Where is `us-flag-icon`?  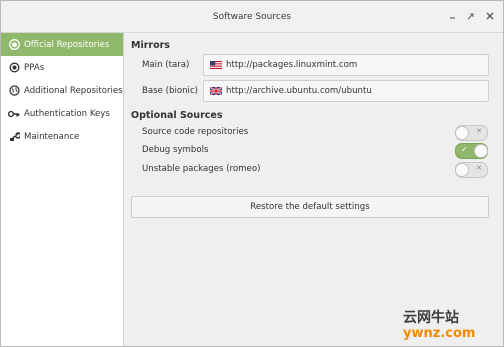 us-flag-icon is located at coordinates (216, 65).